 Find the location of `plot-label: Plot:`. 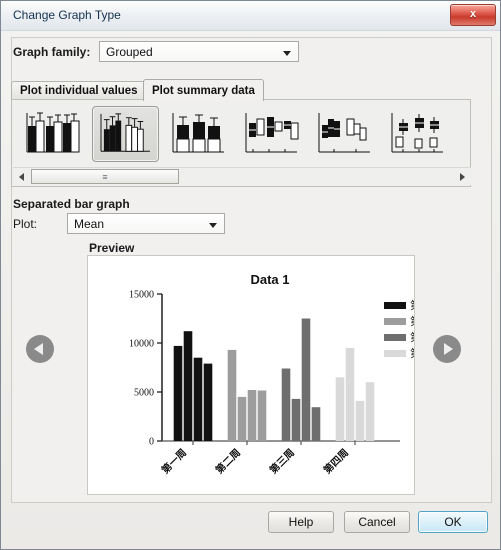

plot-label: Plot: is located at coordinates (25, 224).